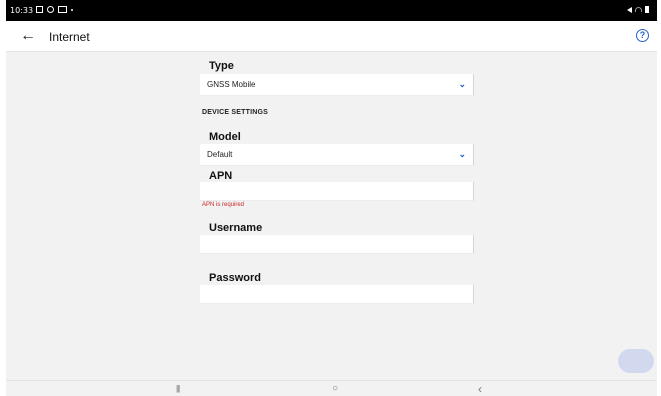 Image resolution: width=661 pixels, height=396 pixels. I want to click on battery-icon, so click(647, 9).